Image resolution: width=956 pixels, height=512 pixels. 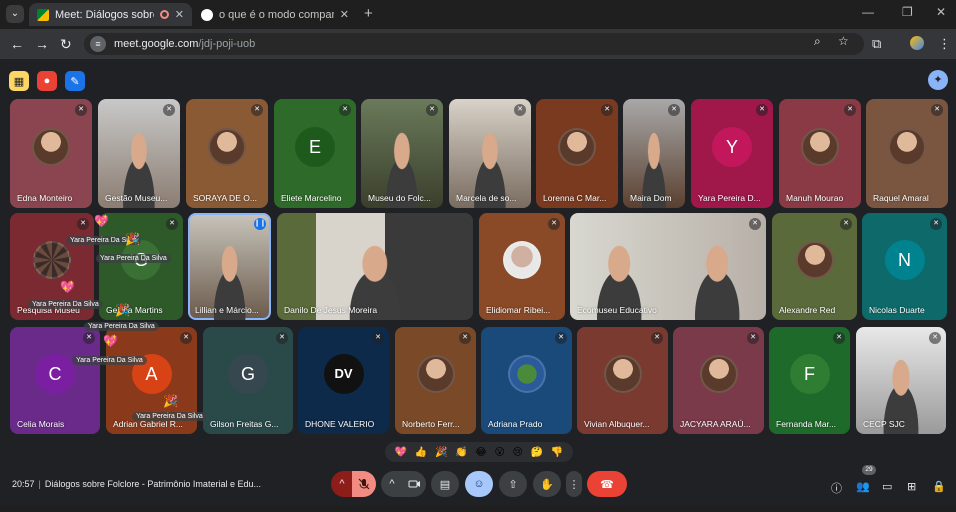 I want to click on reaction-thinking: 🤔, so click(x=537, y=452).